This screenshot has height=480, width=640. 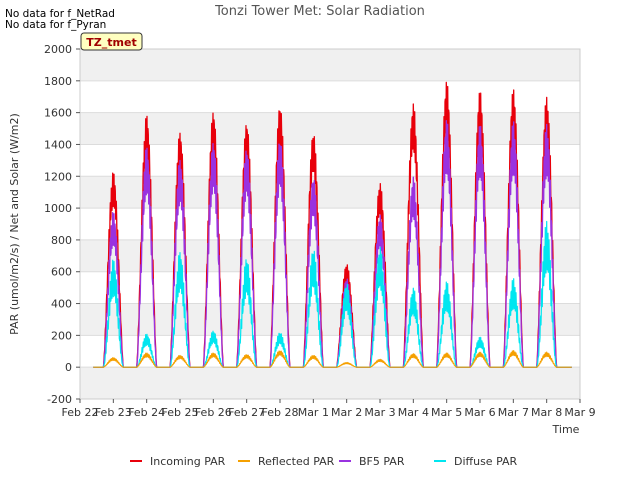 What do you see at coordinates (58, 208) in the screenshot?
I see `y-tick-label: 1000` at bounding box center [58, 208].